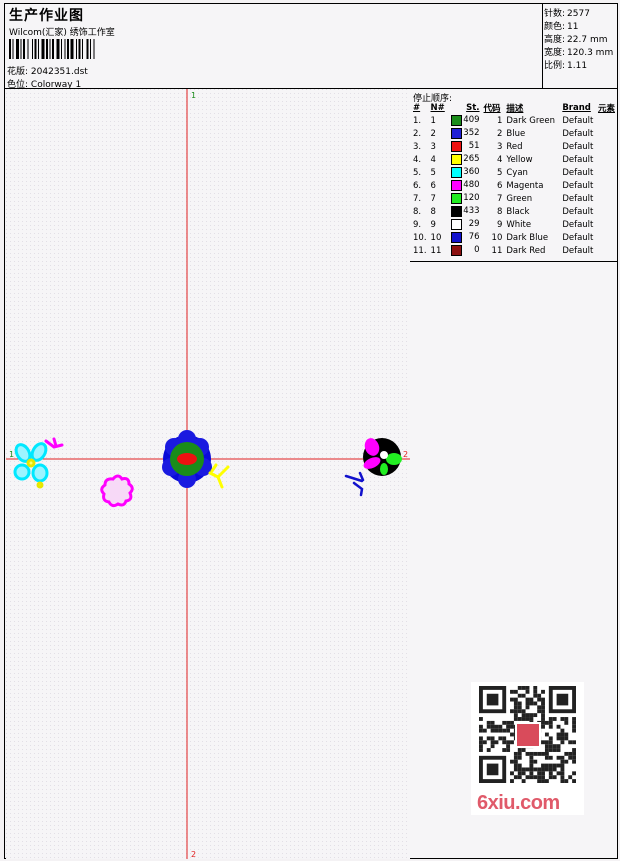 This screenshot has height=861, width=620. What do you see at coordinates (433, 133) in the screenshot?
I see `row-needle: 2` at bounding box center [433, 133].